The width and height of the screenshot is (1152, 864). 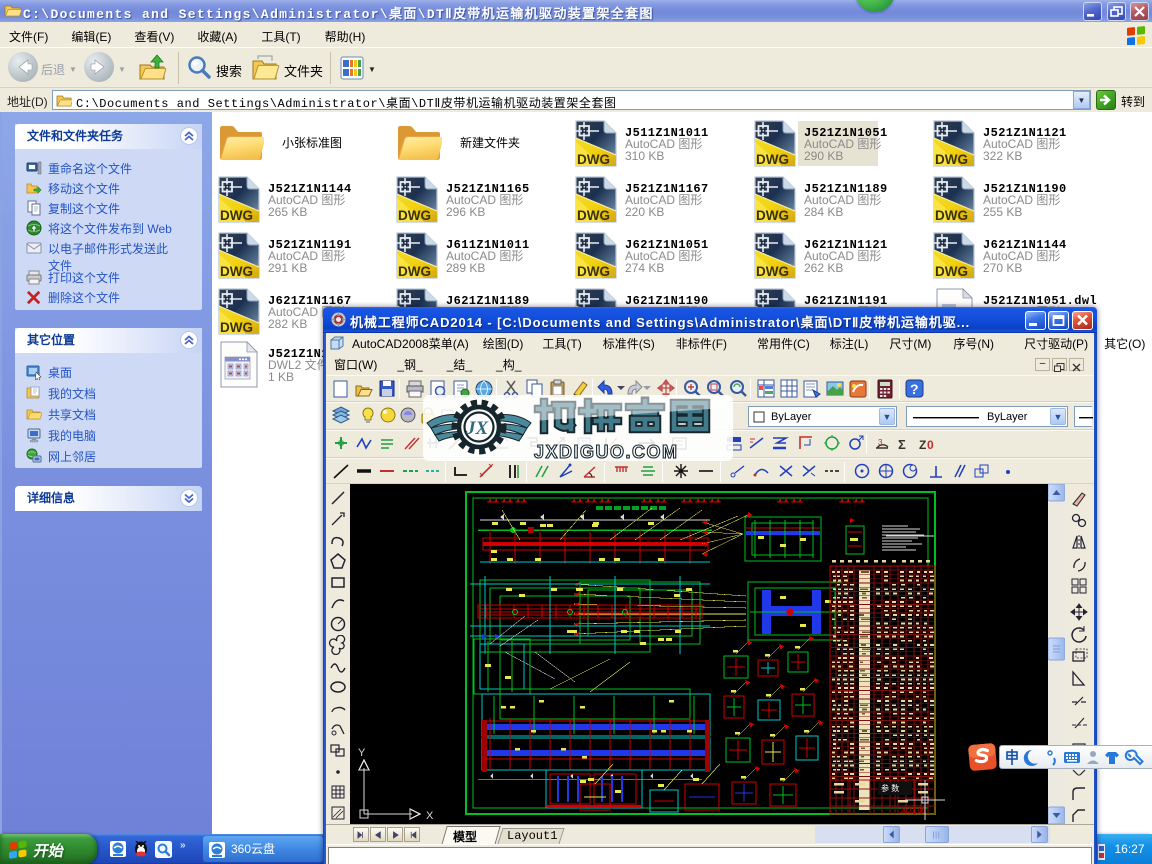 What do you see at coordinates (890, 788) in the screenshot?
I see `svg-text: 参 数` at bounding box center [890, 788].